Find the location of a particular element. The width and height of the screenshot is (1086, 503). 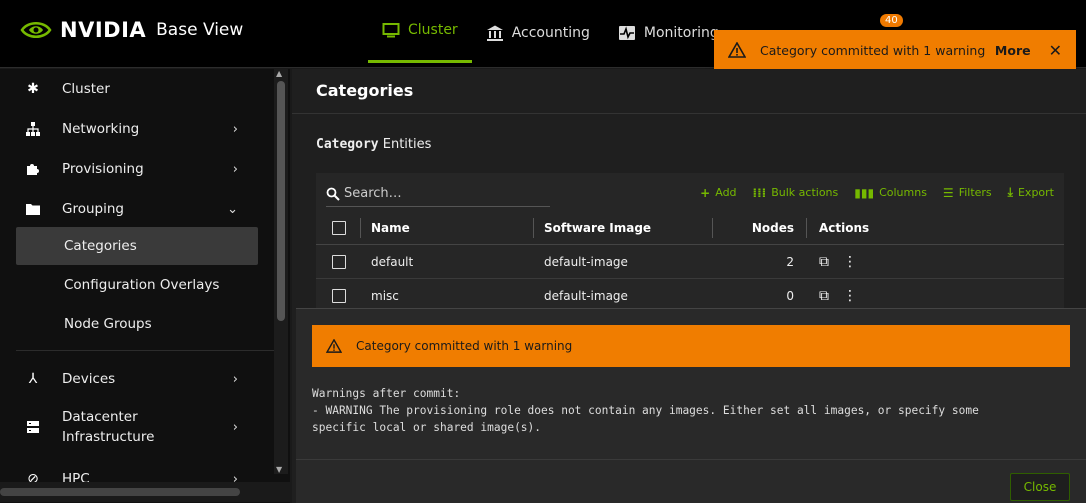

sidebar-divider is located at coordinates (145, 350).